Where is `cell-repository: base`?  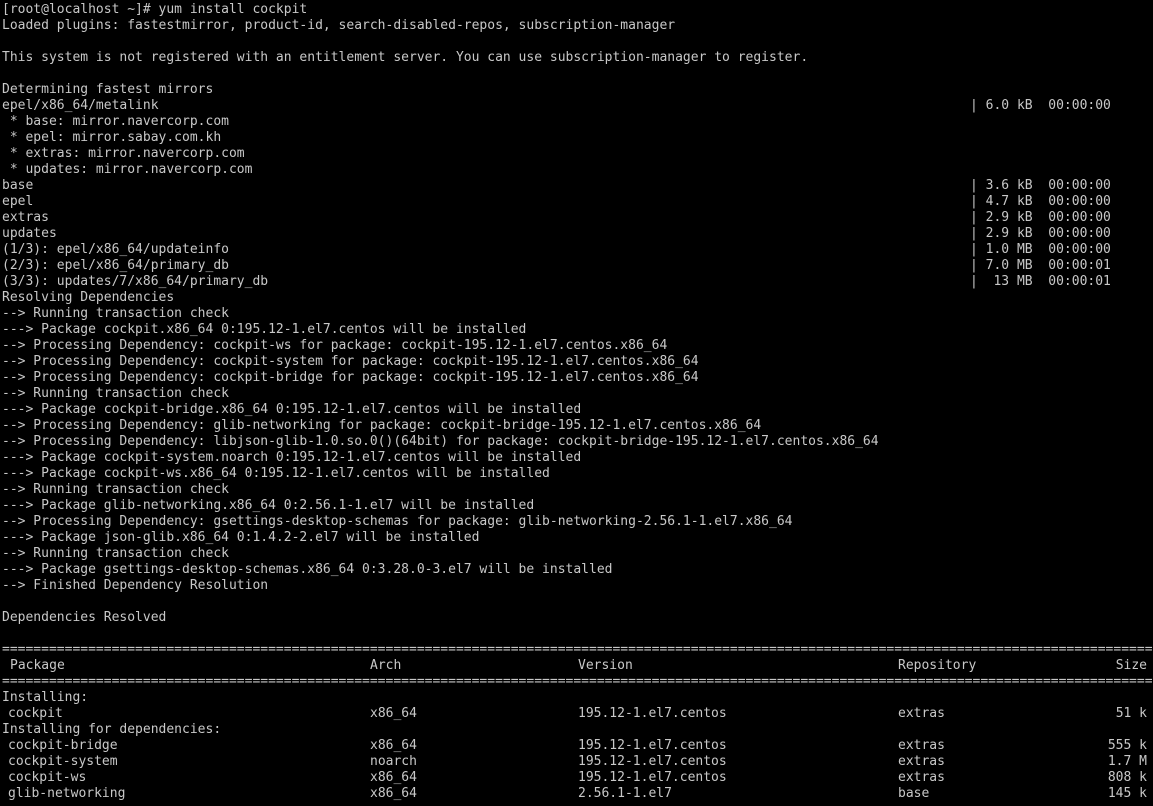
cell-repository: base is located at coordinates (913, 794).